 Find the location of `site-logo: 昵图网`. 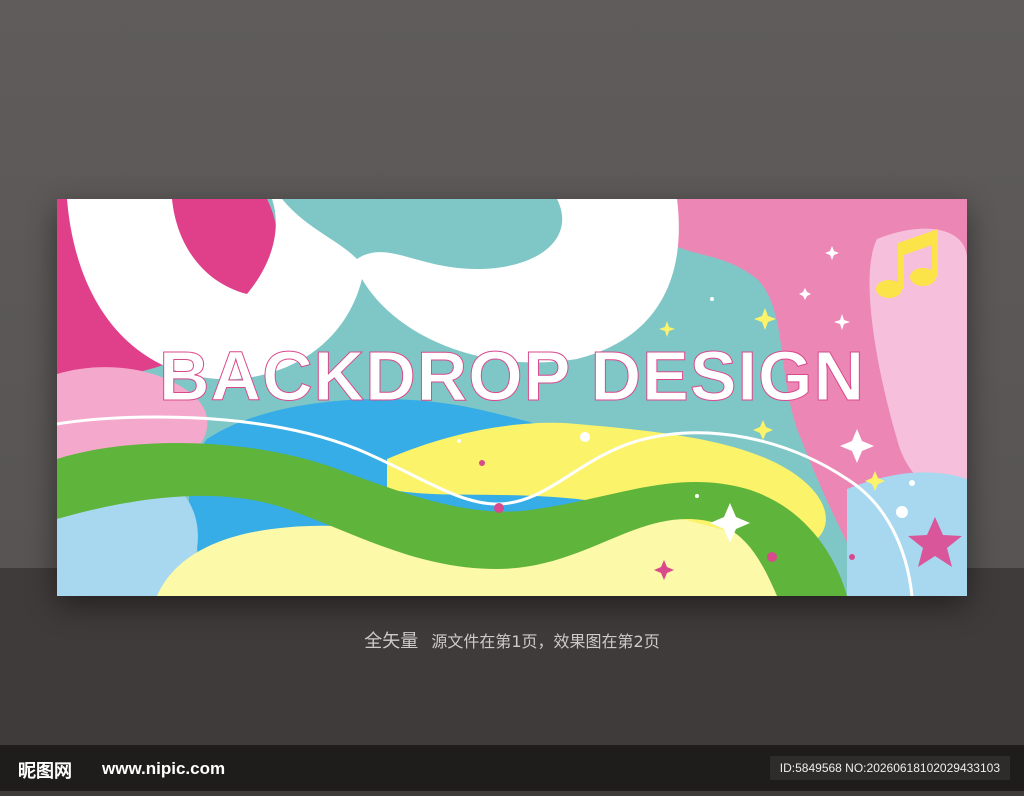

site-logo: 昵图网 is located at coordinates (45, 770).